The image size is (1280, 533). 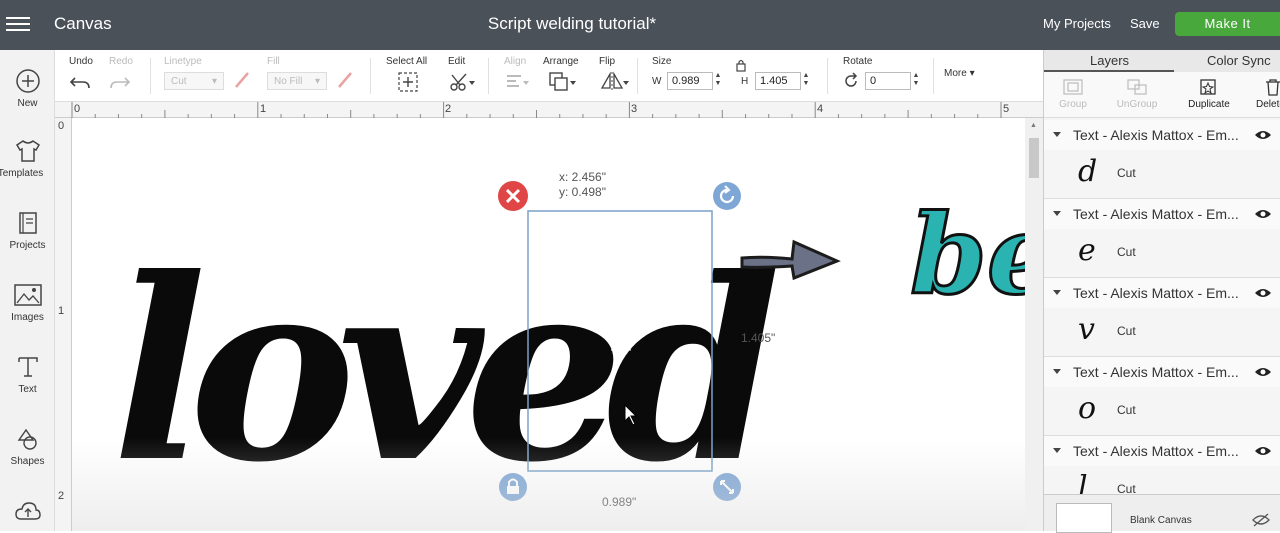 I want to click on linetype-select: Cut ▾, so click(x=194, y=81).